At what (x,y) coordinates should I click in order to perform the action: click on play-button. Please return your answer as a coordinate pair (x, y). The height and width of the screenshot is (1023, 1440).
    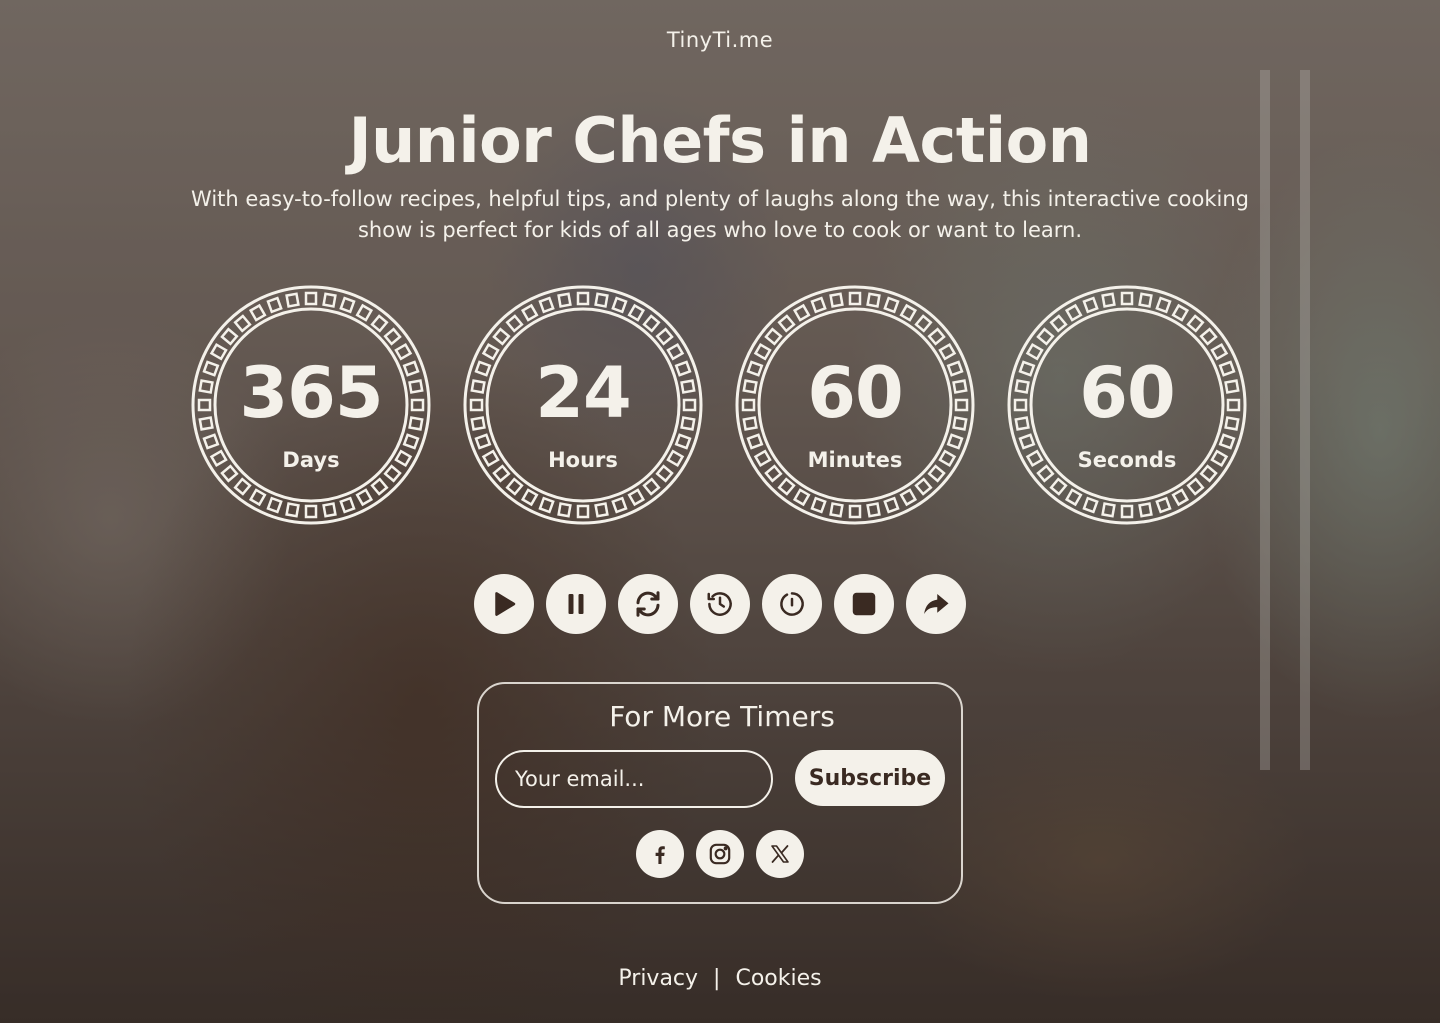
    Looking at the image, I should click on (504, 604).